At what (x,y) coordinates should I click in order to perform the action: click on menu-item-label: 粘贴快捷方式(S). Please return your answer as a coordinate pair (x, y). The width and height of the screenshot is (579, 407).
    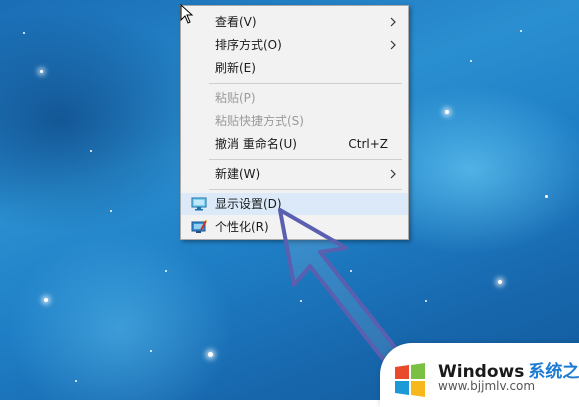
    Looking at the image, I should click on (259, 121).